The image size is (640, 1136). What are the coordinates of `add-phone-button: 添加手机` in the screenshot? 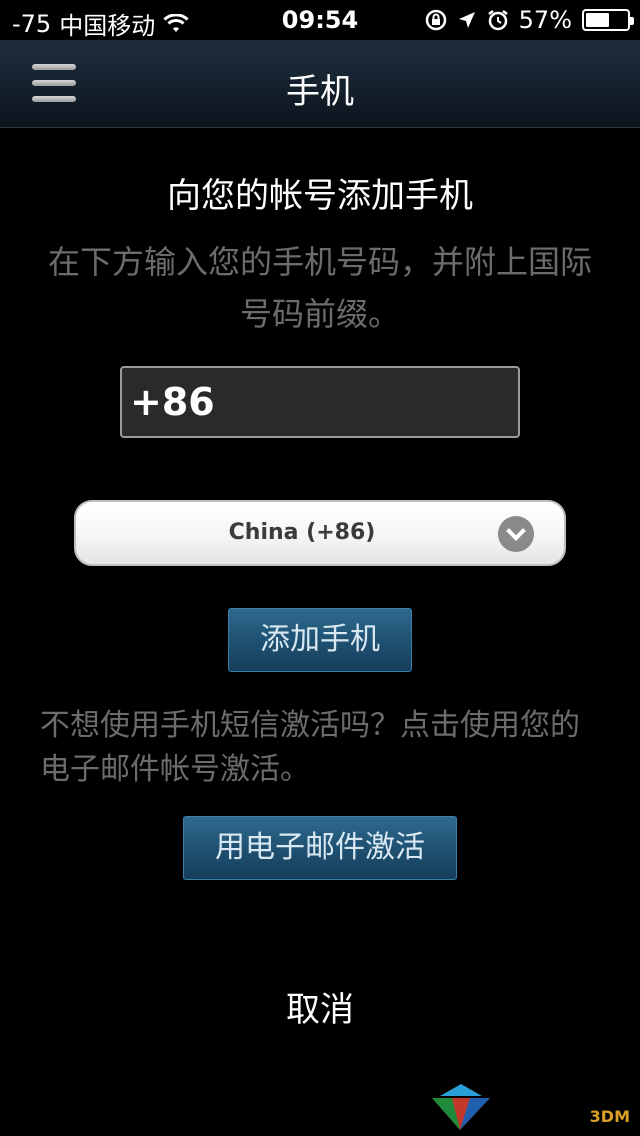 It's located at (320, 640).